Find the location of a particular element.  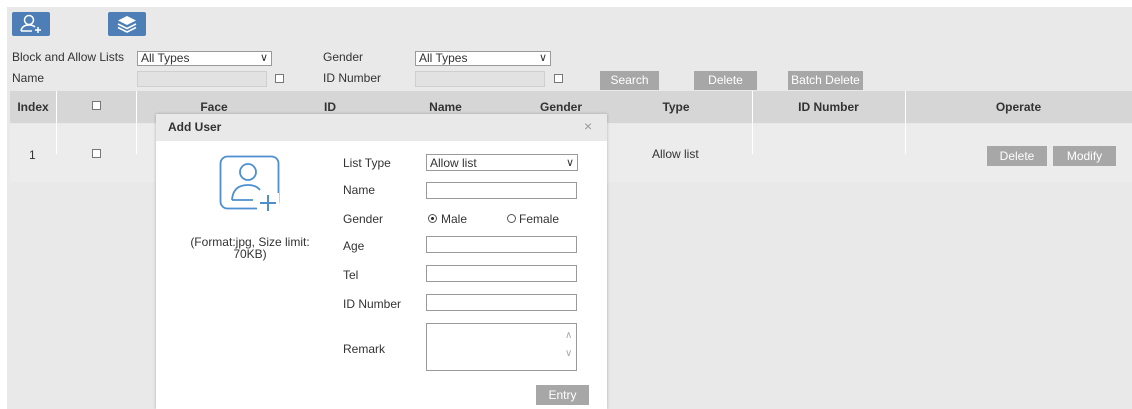

hint-line-2: 70KB) is located at coordinates (250, 254).